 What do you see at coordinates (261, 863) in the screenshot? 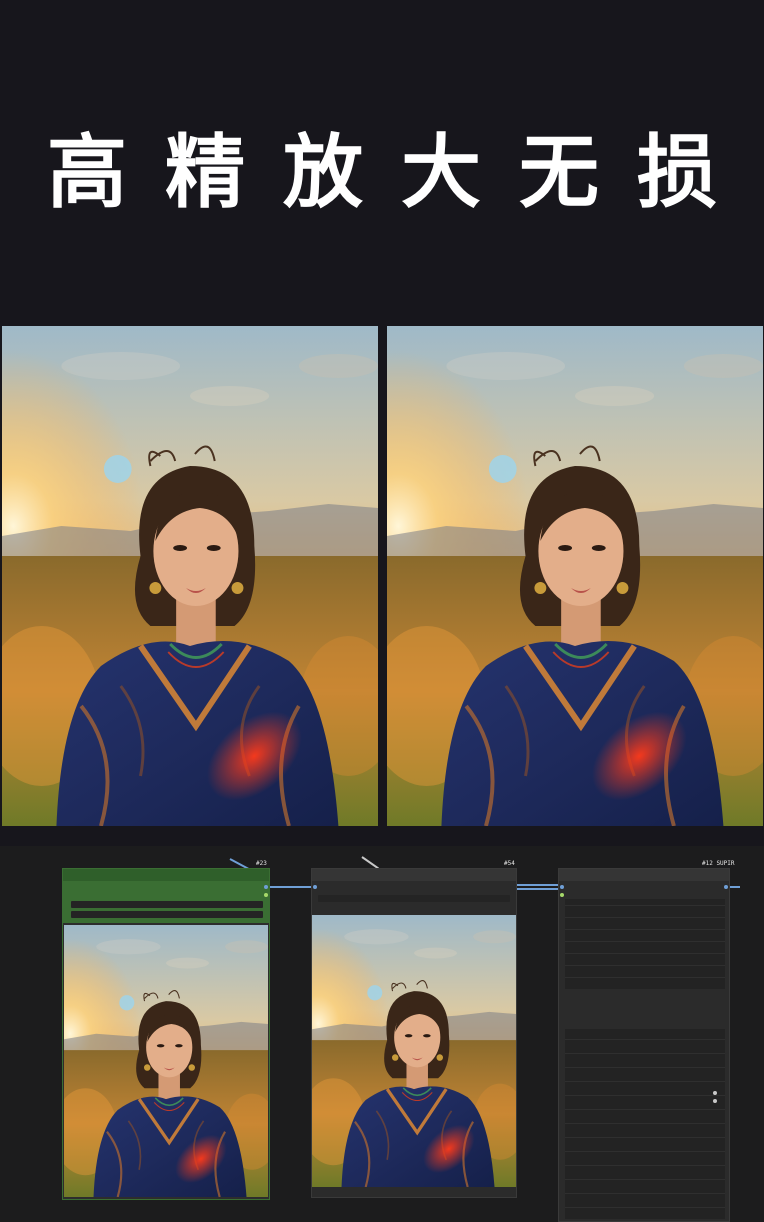
I see `node-id-label: #23` at bounding box center [261, 863].